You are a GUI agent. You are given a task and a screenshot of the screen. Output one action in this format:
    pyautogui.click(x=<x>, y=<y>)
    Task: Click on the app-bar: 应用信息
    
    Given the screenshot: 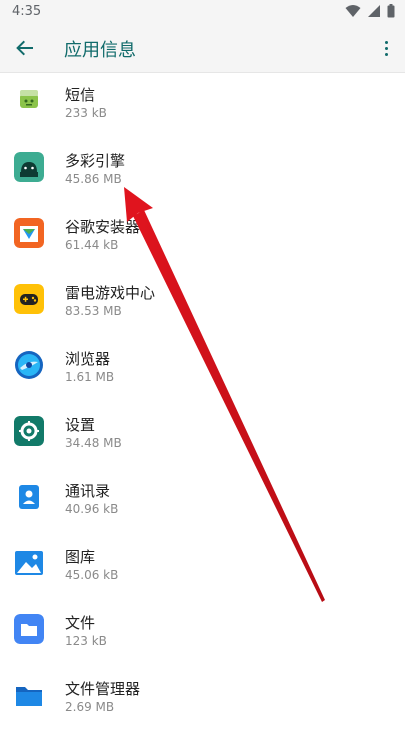 What is the action you would take?
    pyautogui.click(x=202, y=48)
    